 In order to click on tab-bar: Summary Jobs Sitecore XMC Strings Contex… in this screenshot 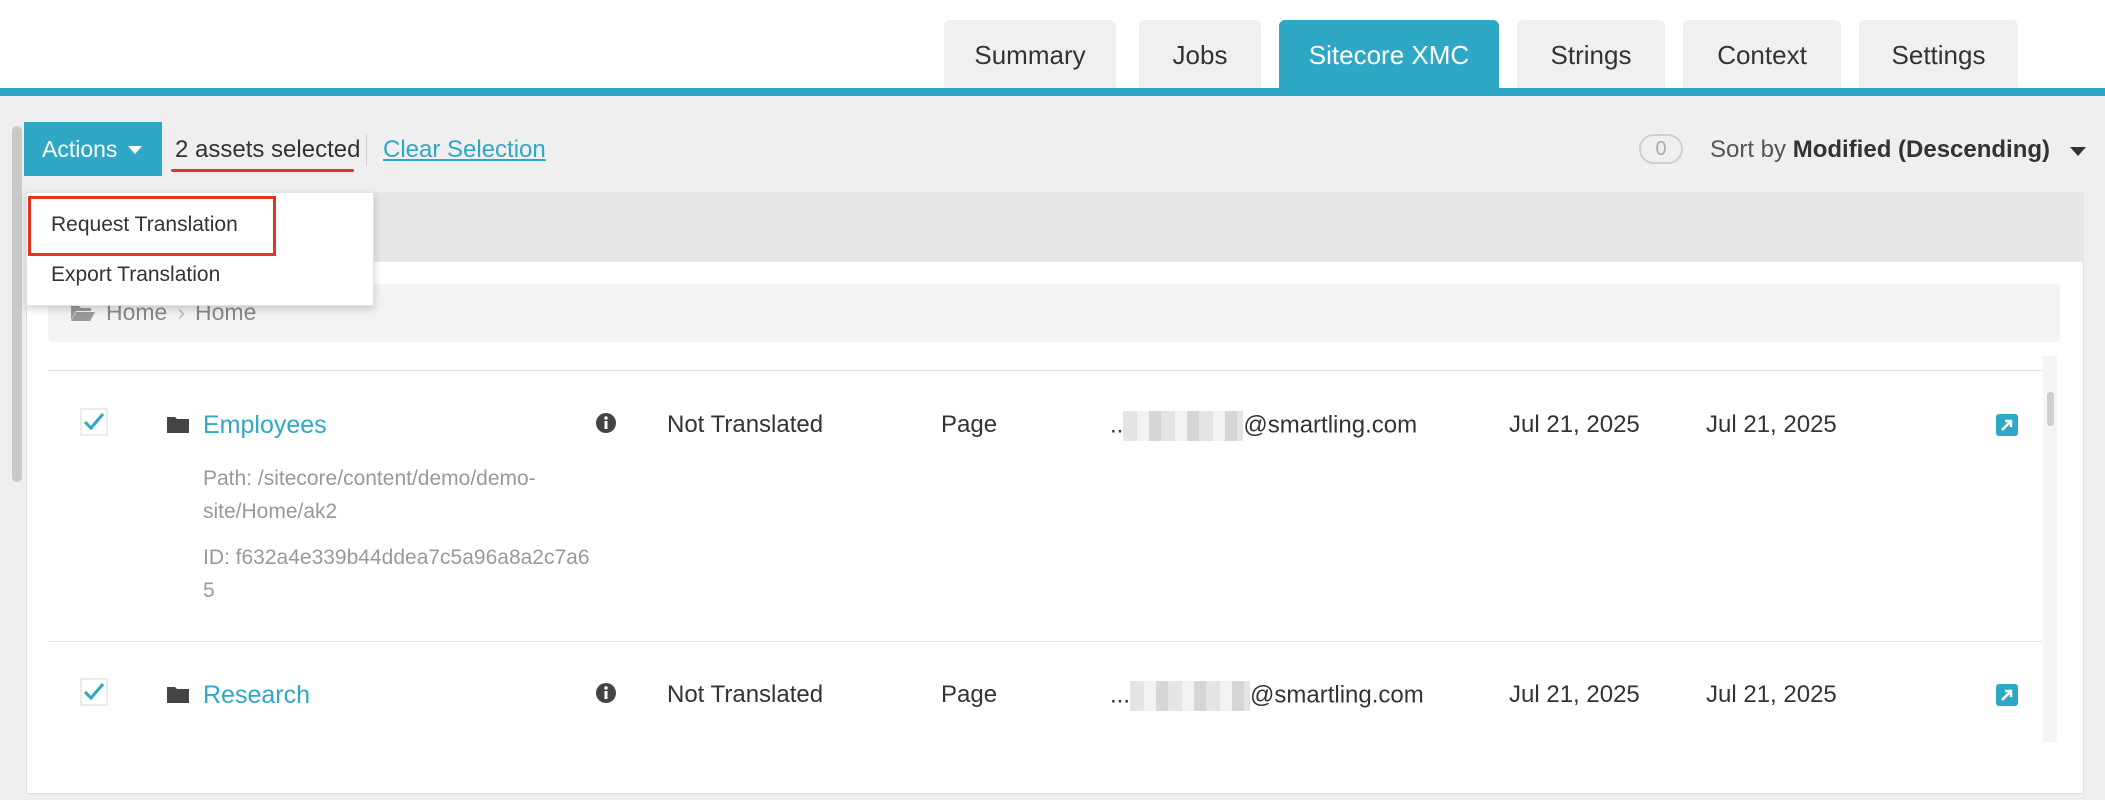, I will do `click(1052, 45)`.